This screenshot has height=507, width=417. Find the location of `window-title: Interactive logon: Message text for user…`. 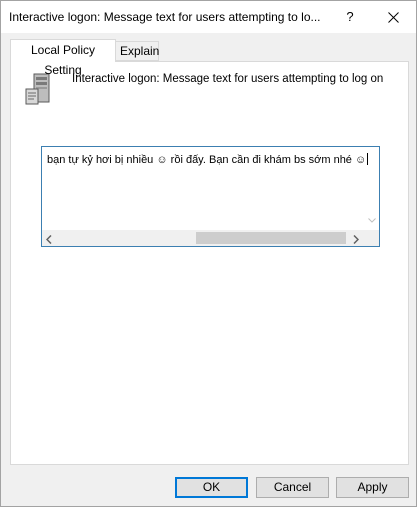

window-title: Interactive logon: Message text for user… is located at coordinates (165, 17).